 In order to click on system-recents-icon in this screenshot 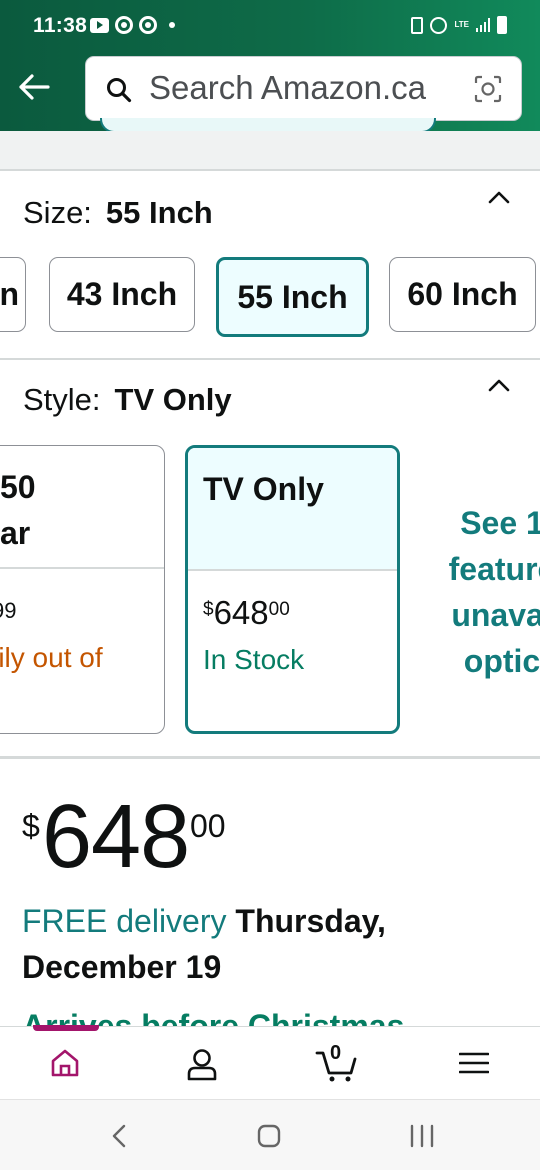, I will do `click(422, 1136)`.